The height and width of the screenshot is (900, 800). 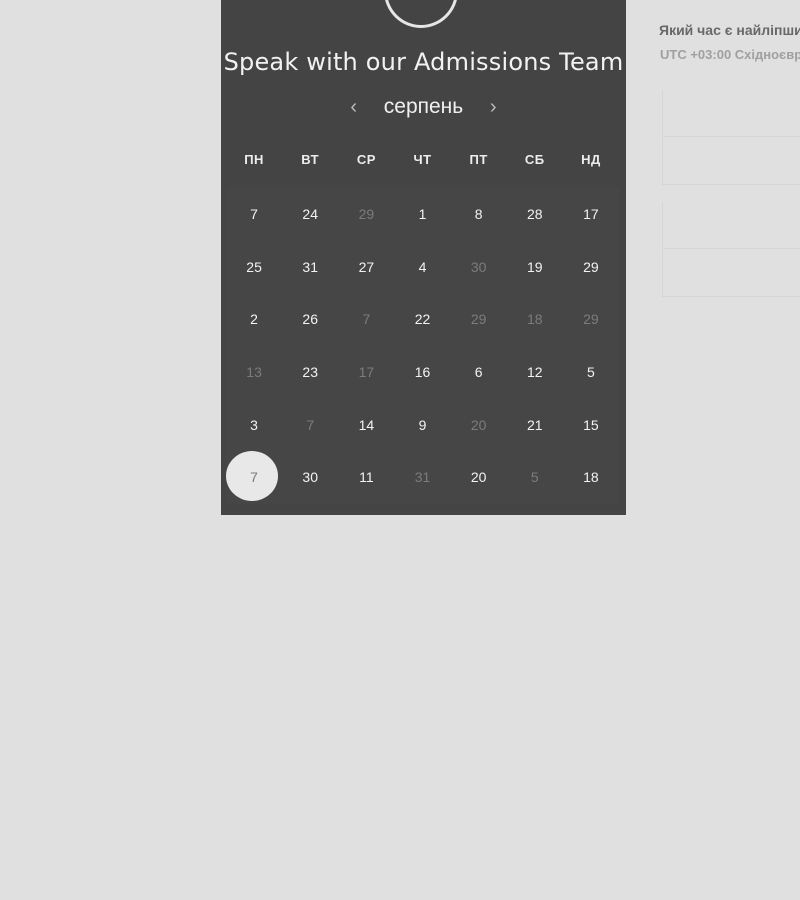 I want to click on calendar-day-number: 16, so click(x=422, y=372).